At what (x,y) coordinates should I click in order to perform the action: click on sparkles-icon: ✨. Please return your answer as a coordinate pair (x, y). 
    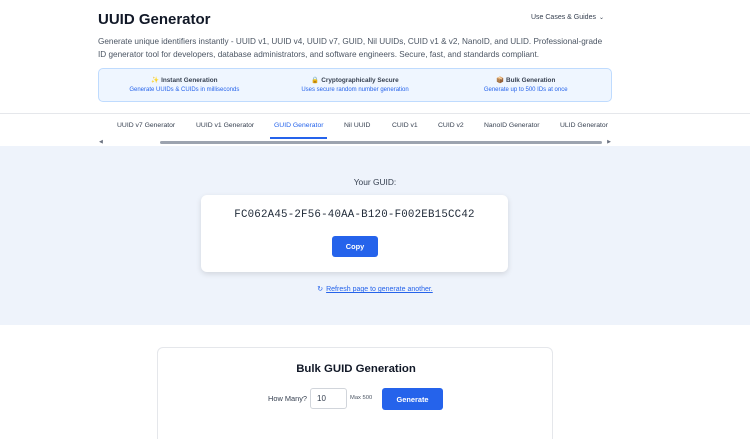
    Looking at the image, I should click on (155, 80).